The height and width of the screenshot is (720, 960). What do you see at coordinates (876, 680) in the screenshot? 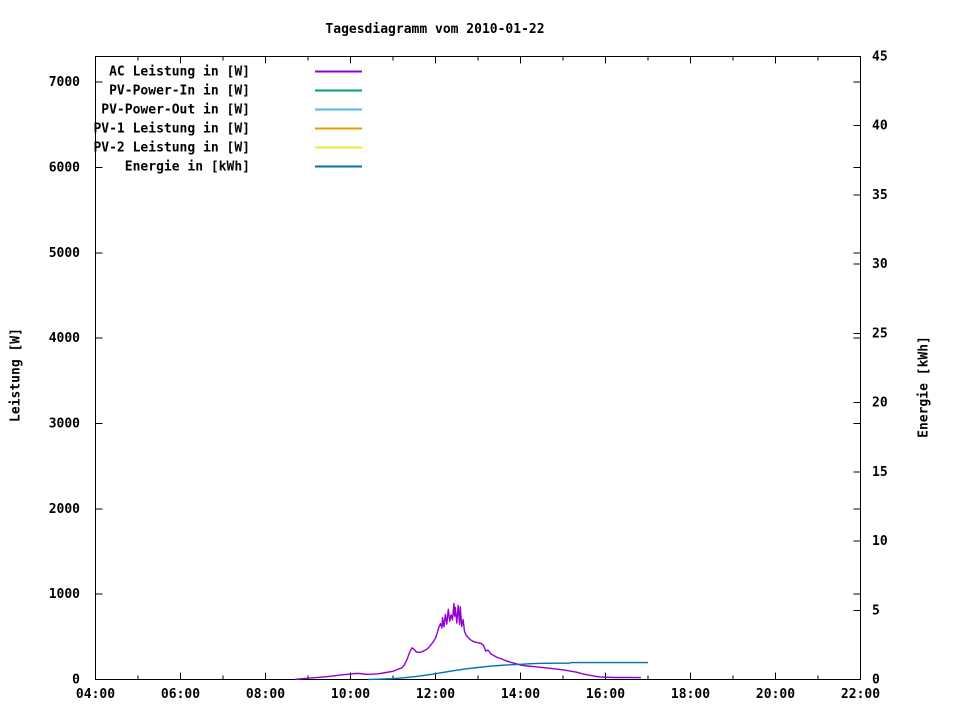
I see `y2-tick-label: 0` at bounding box center [876, 680].